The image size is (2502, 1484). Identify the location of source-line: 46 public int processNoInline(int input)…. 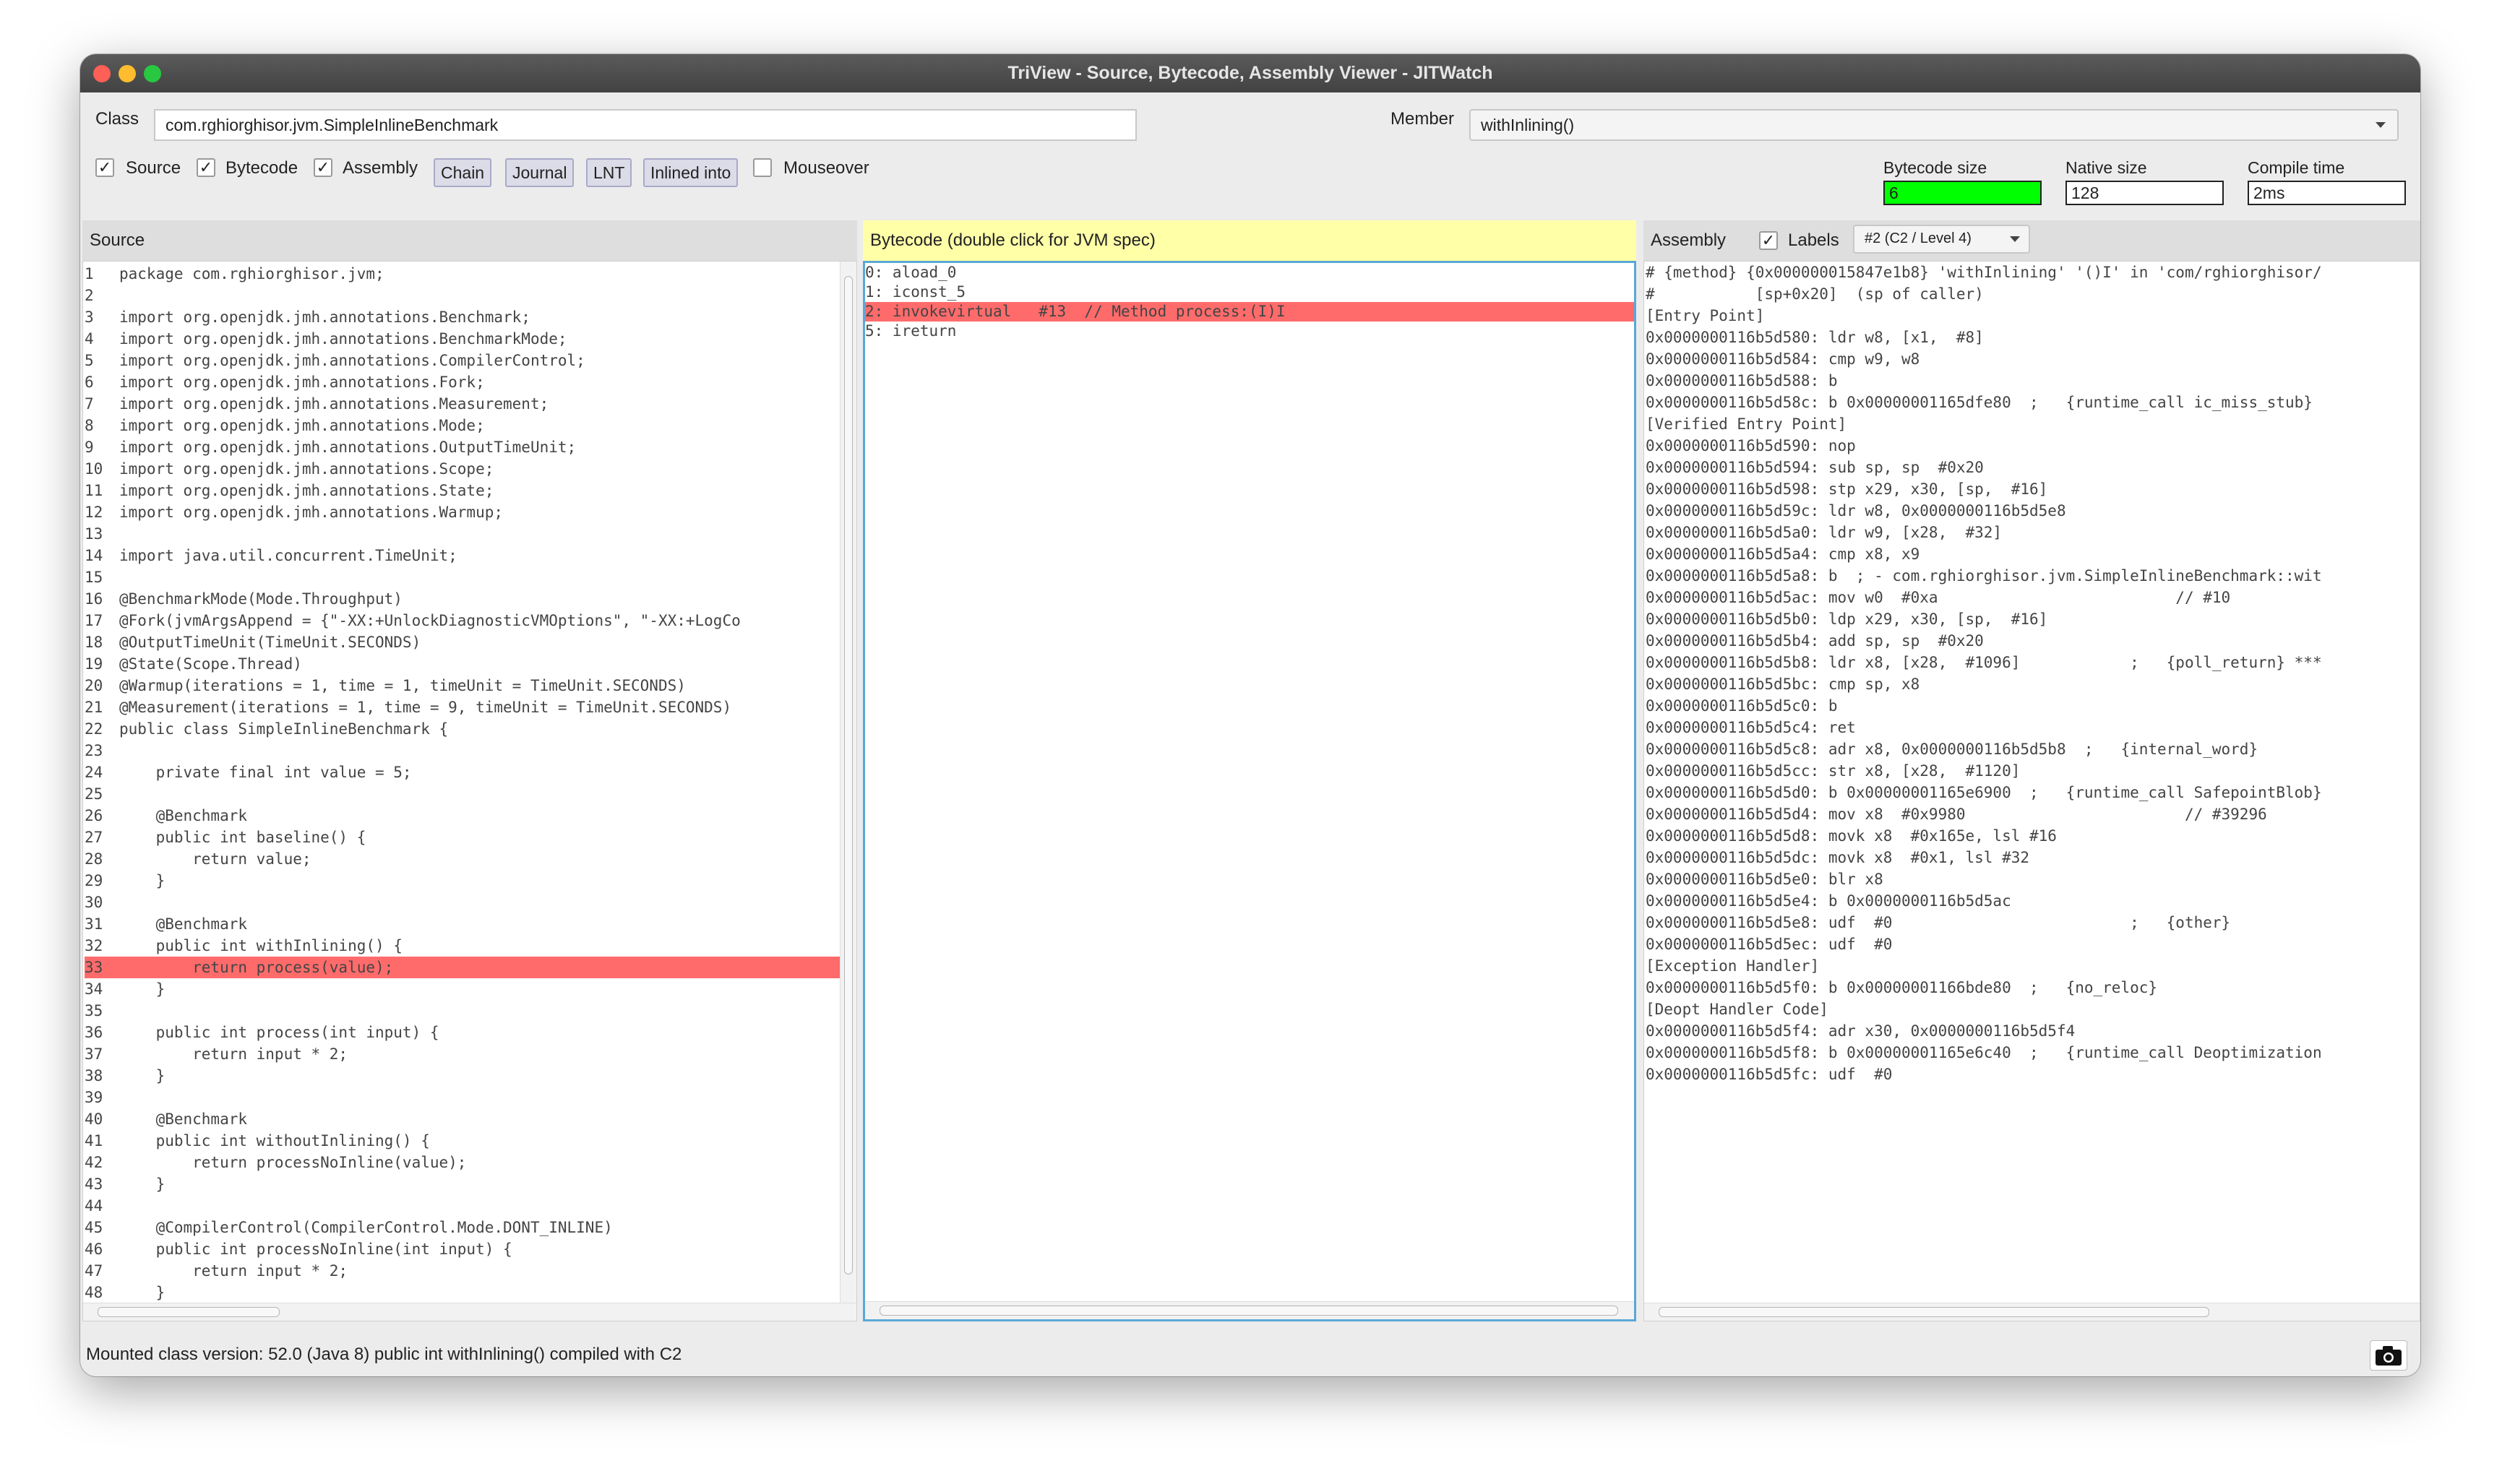
(470, 1249).